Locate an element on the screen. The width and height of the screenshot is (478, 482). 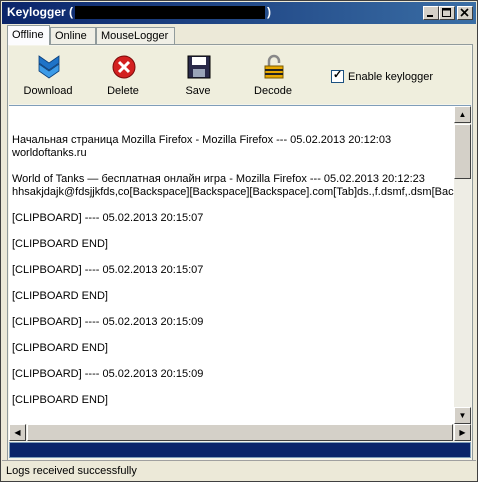
maximize-icon is located at coordinates (446, 12).